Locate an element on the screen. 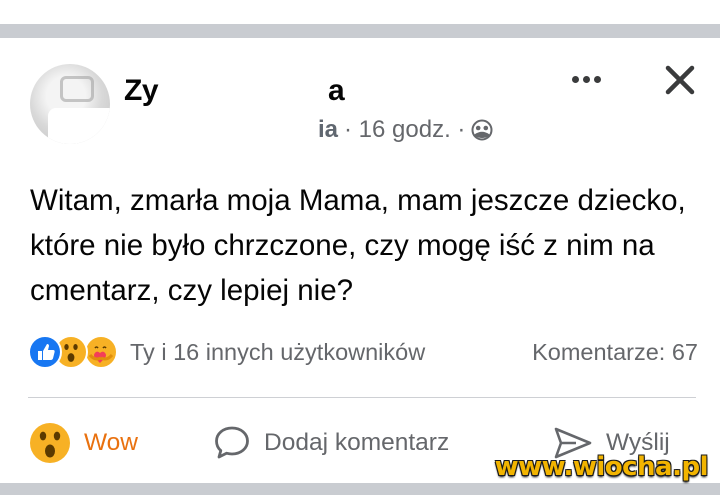 This screenshot has height=495, width=720. add-comment-button: Dodaj komentarz is located at coordinates (330, 443).